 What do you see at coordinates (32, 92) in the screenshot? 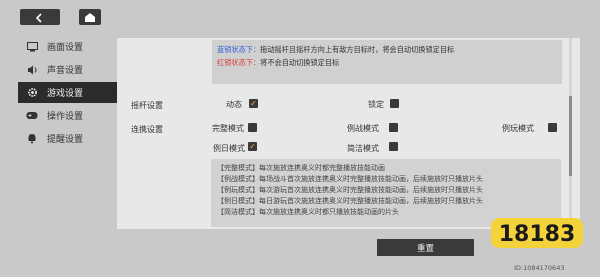
I see `gear-icon` at bounding box center [32, 92].